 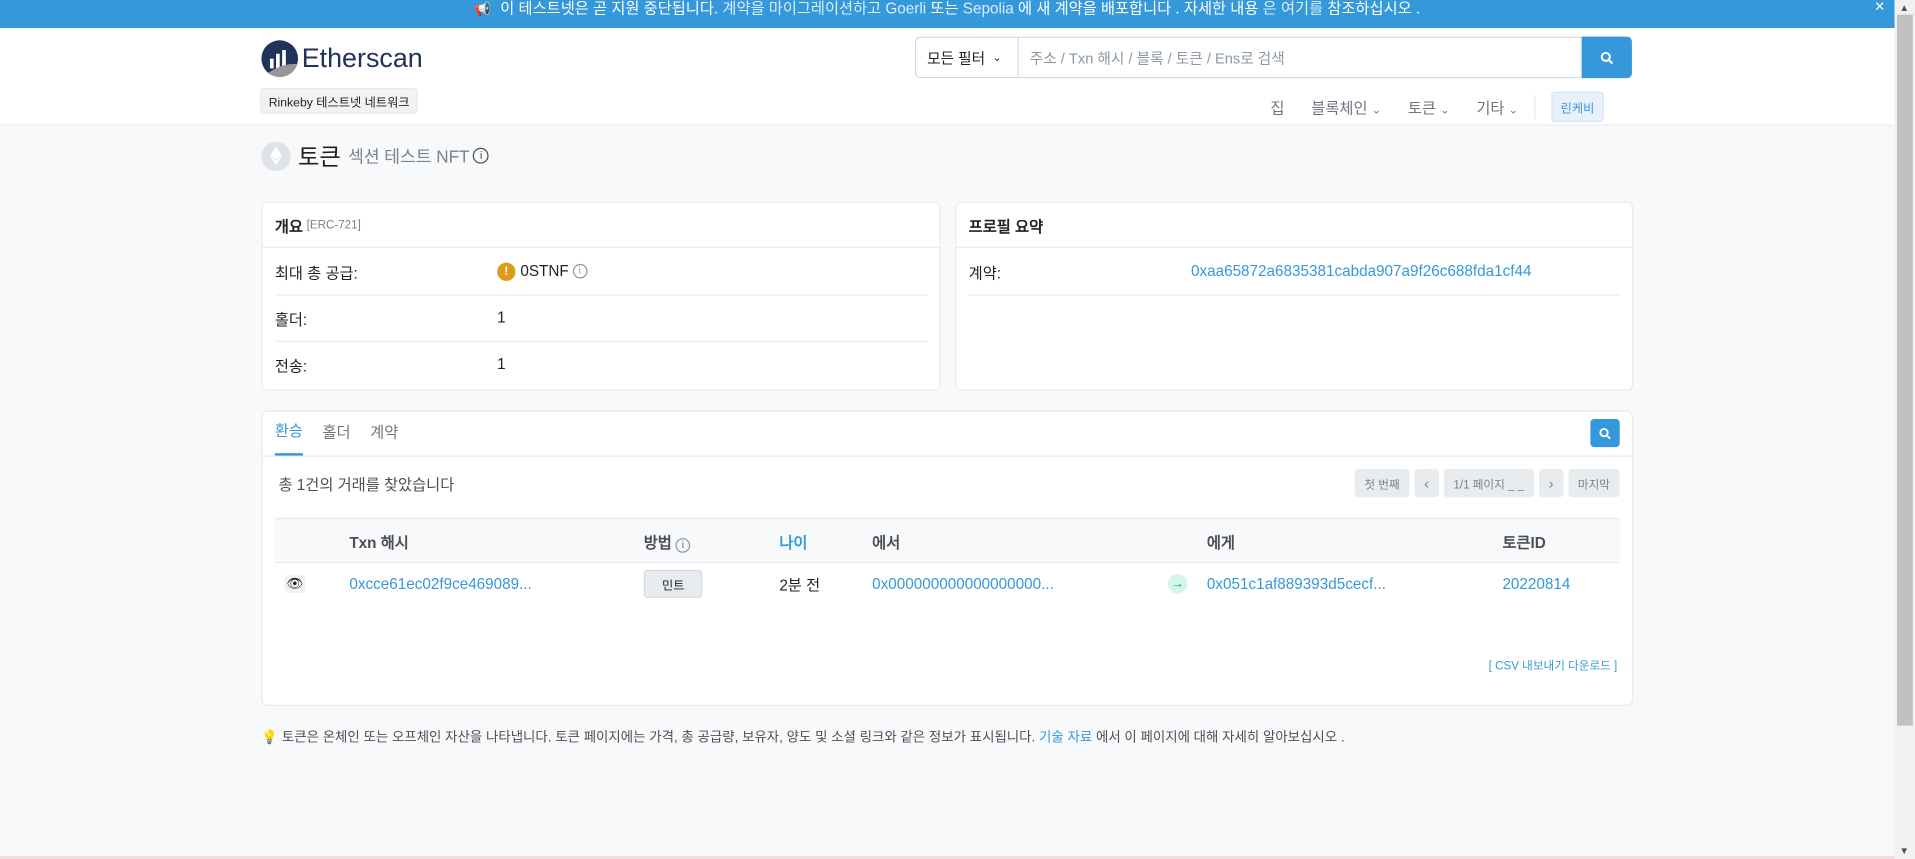 I want to click on token-name: 섹션 테스트 NFT, so click(x=409, y=155).